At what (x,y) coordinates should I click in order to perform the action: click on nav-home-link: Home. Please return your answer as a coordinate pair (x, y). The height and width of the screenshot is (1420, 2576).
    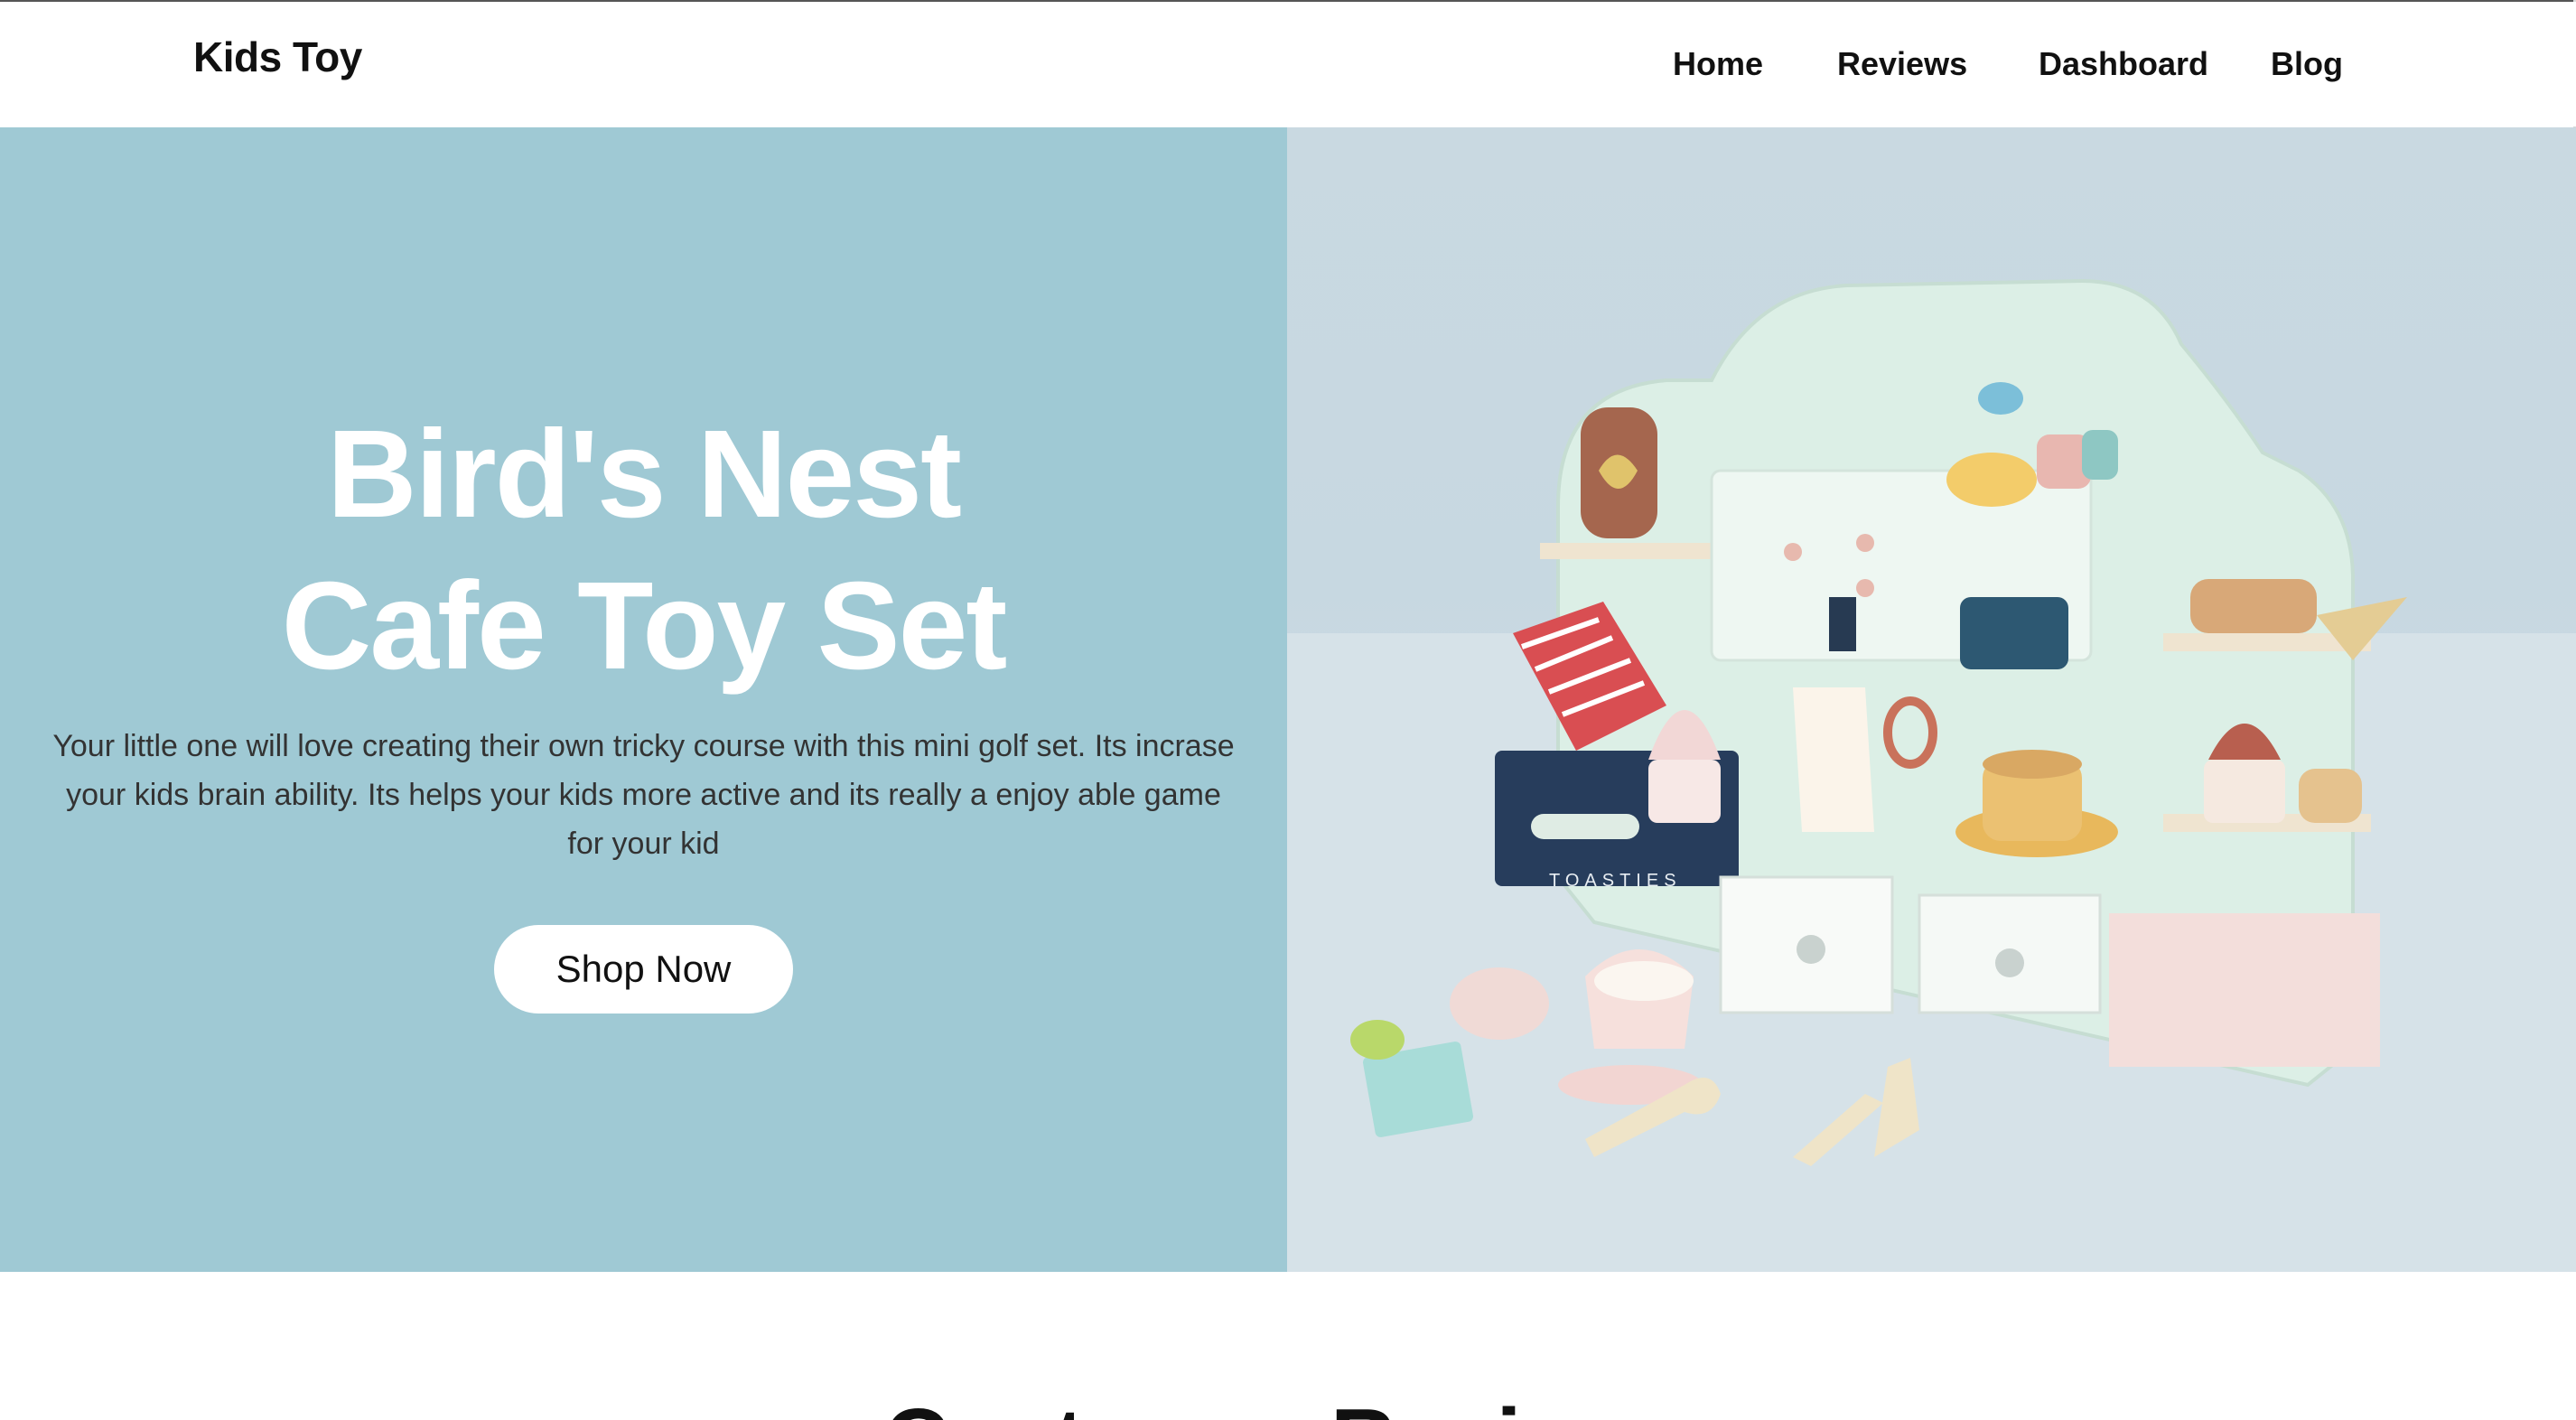
    Looking at the image, I should click on (1718, 64).